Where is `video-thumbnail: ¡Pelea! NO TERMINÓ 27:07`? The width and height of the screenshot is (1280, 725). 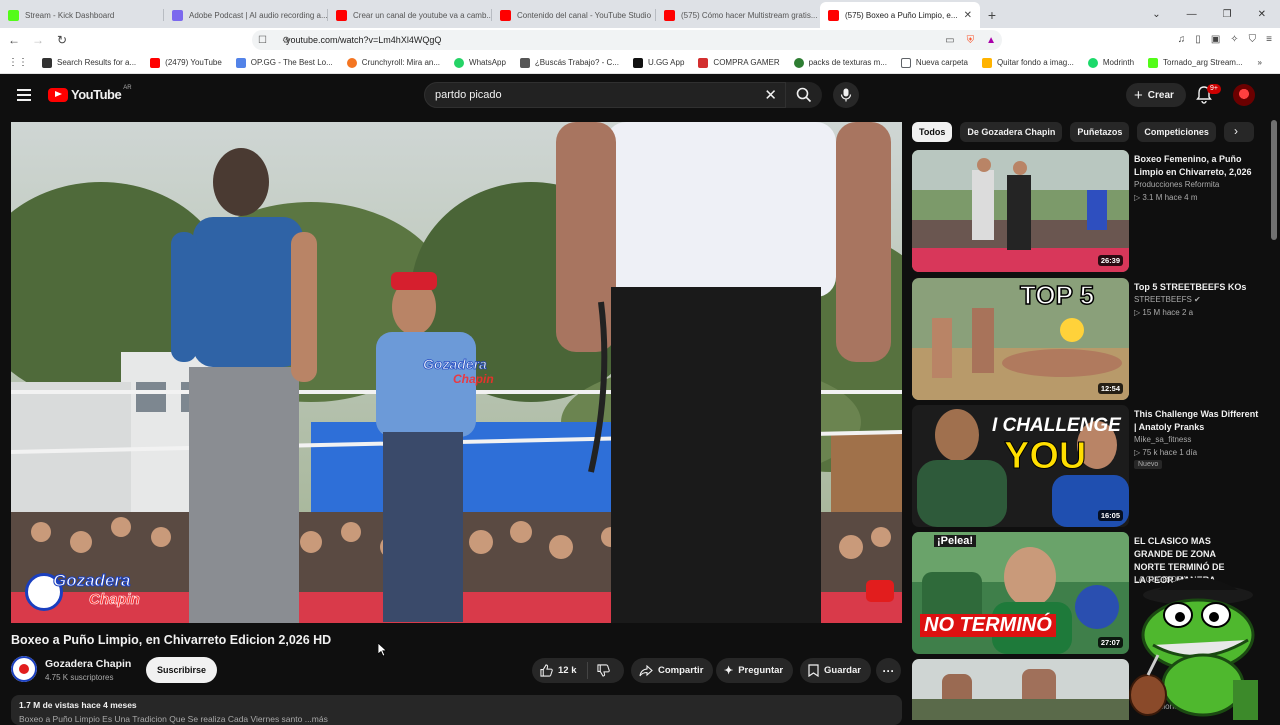 video-thumbnail: ¡Pelea! NO TERMINÓ 27:07 is located at coordinates (1020, 593).